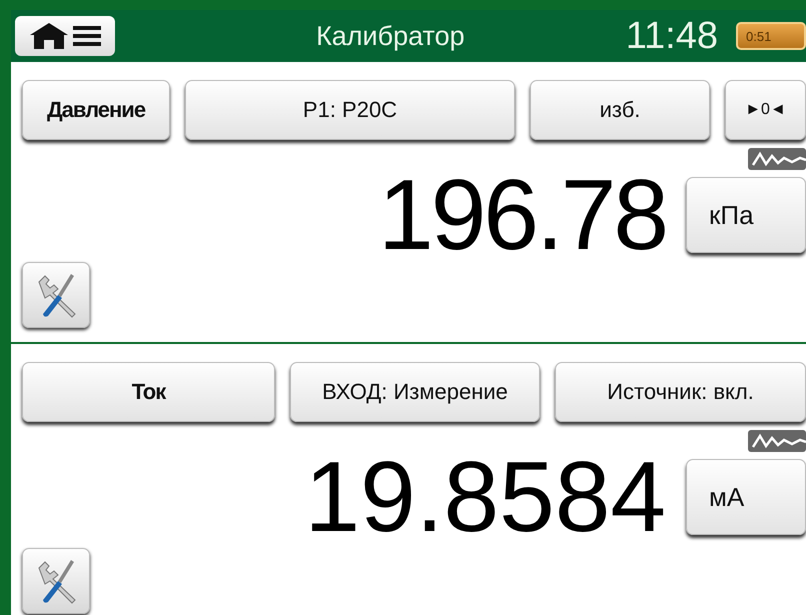  What do you see at coordinates (485, 497) in the screenshot?
I see `measurement-value: 19.8584` at bounding box center [485, 497].